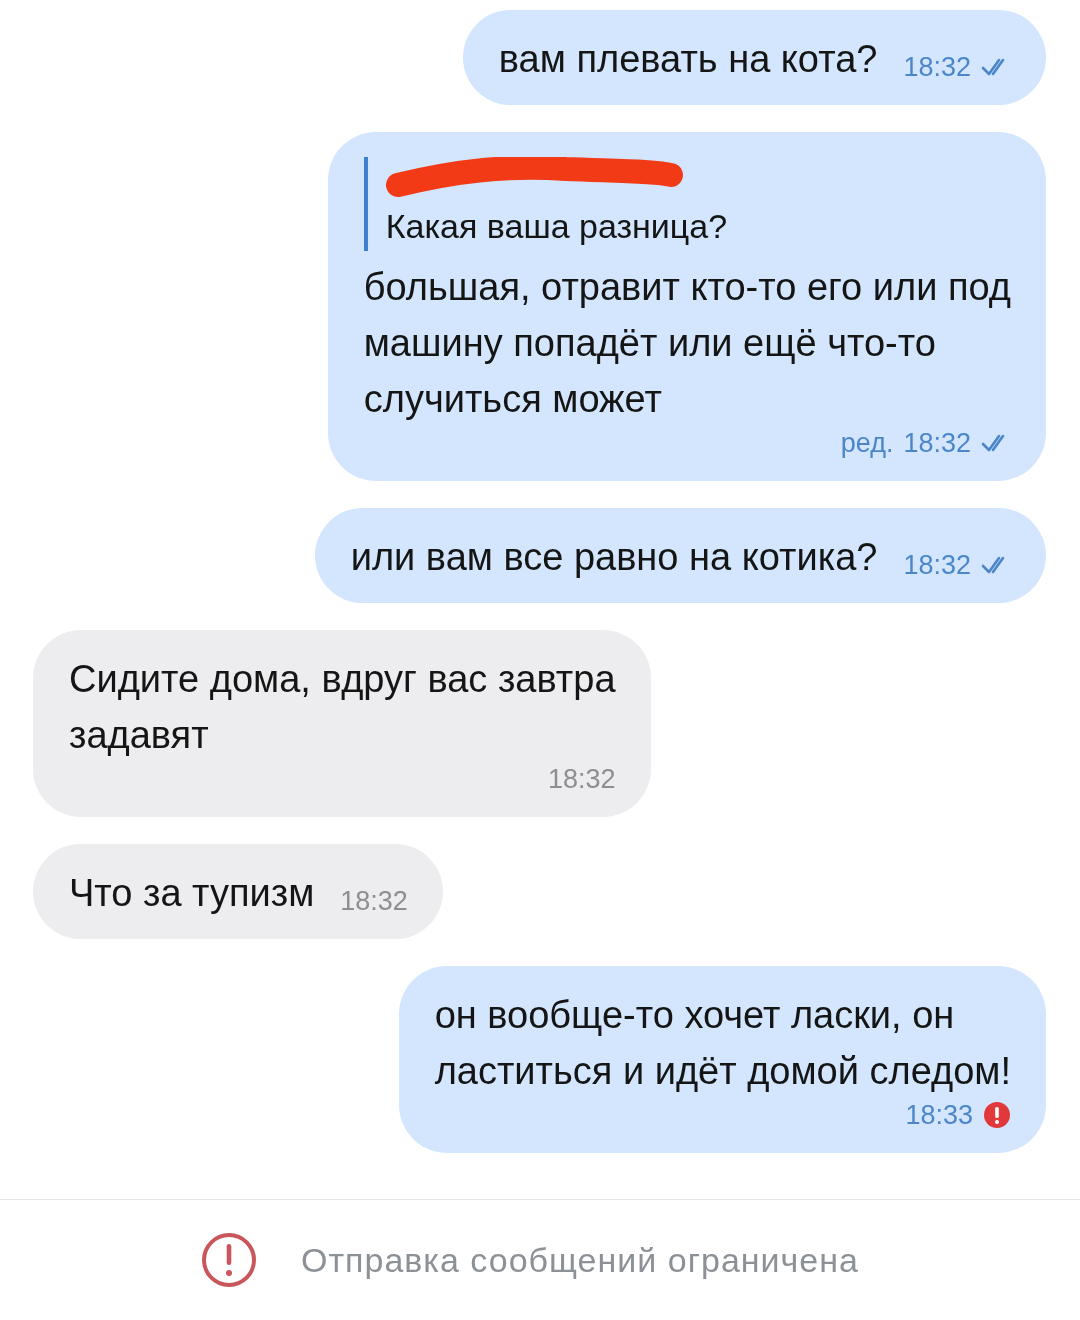  Describe the element at coordinates (722, 1043) in the screenshot. I see `message-text: он вообще-то хочет ласки, он ластиться и идёт домой следом!` at that location.